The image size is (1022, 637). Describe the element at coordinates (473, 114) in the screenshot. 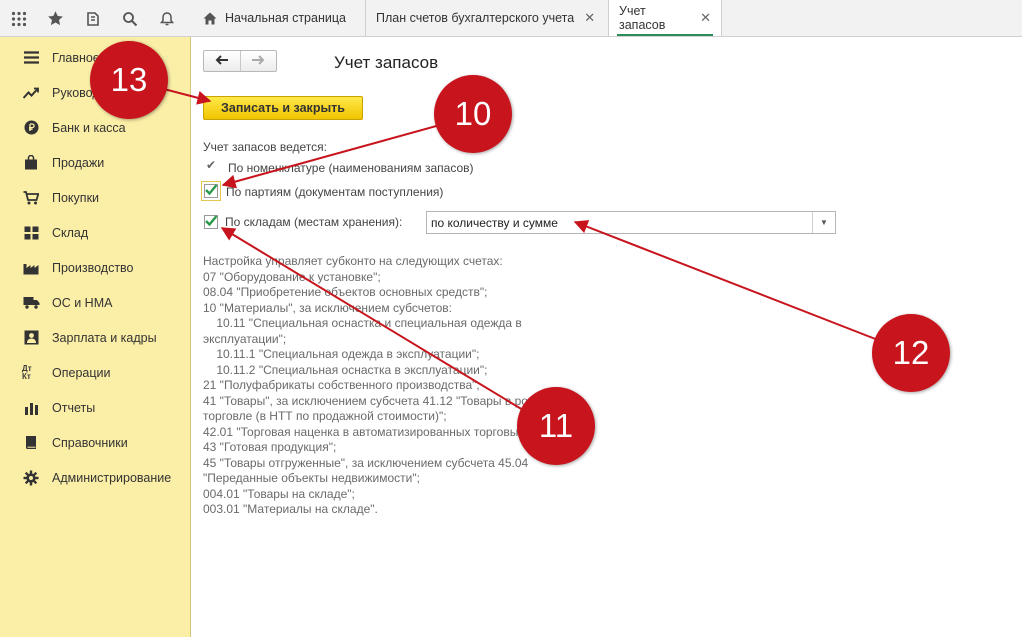

I see `callout-10: 10` at that location.